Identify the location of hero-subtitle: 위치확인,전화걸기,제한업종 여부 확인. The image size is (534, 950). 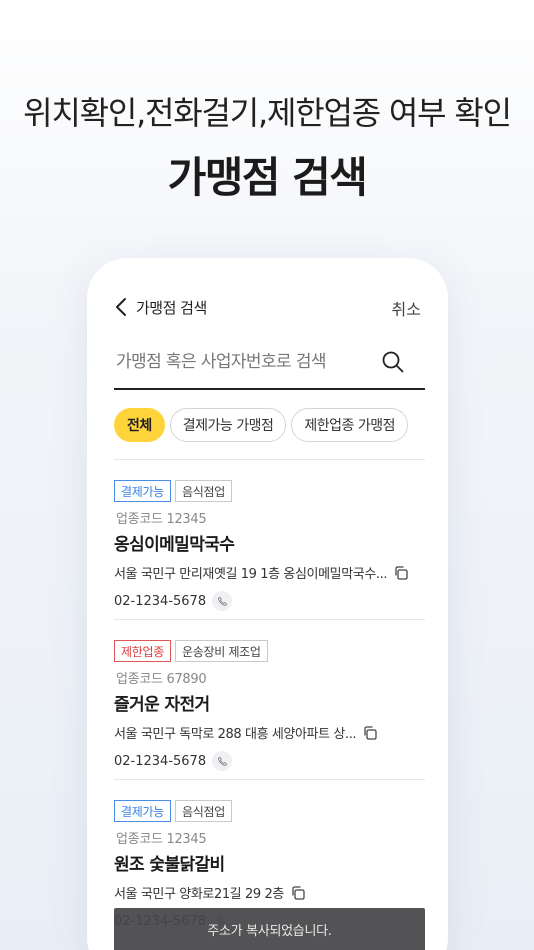
(267, 113).